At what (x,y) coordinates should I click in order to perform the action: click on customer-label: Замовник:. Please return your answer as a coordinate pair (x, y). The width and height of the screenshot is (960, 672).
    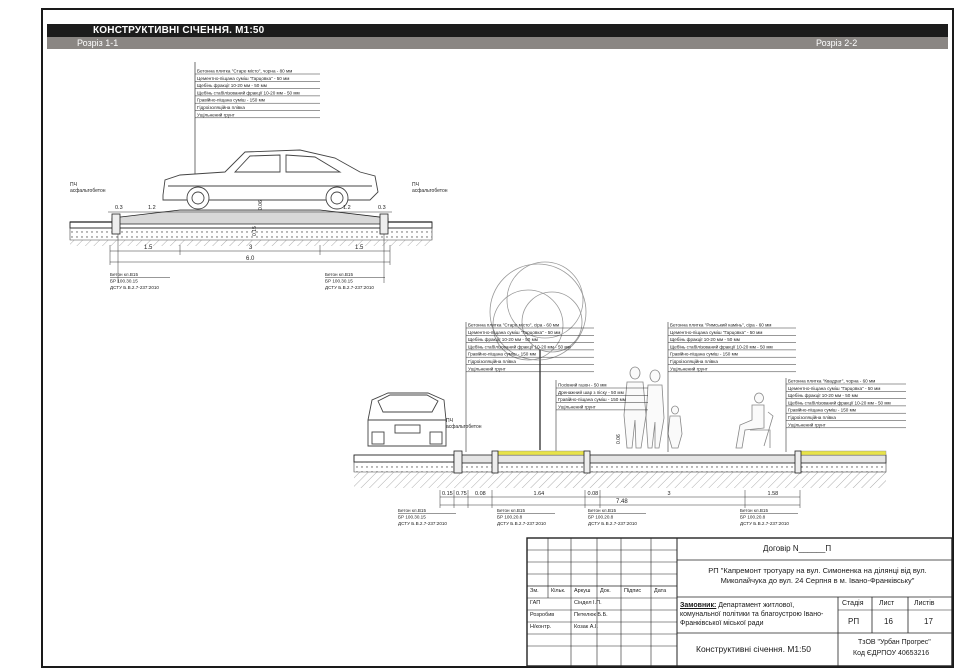
    Looking at the image, I should click on (698, 605).